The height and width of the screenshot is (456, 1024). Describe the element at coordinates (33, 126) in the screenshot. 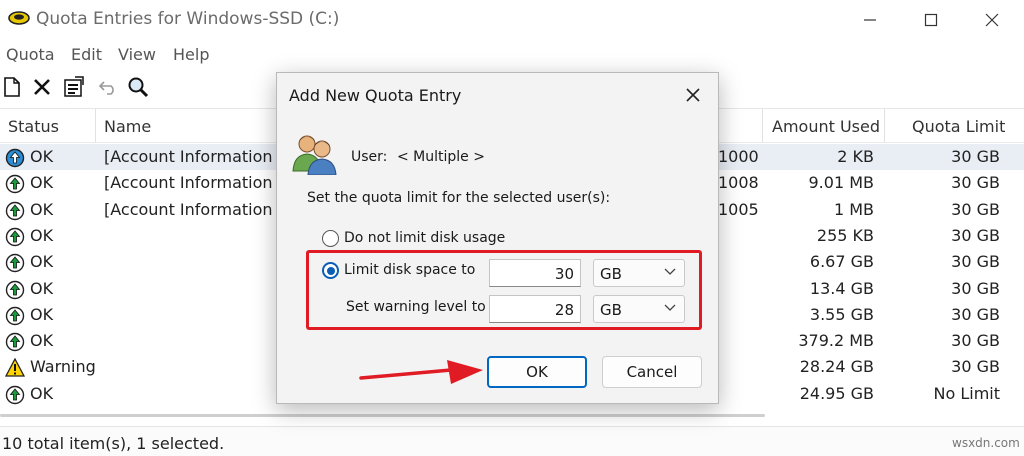

I see `column-status: Status` at that location.